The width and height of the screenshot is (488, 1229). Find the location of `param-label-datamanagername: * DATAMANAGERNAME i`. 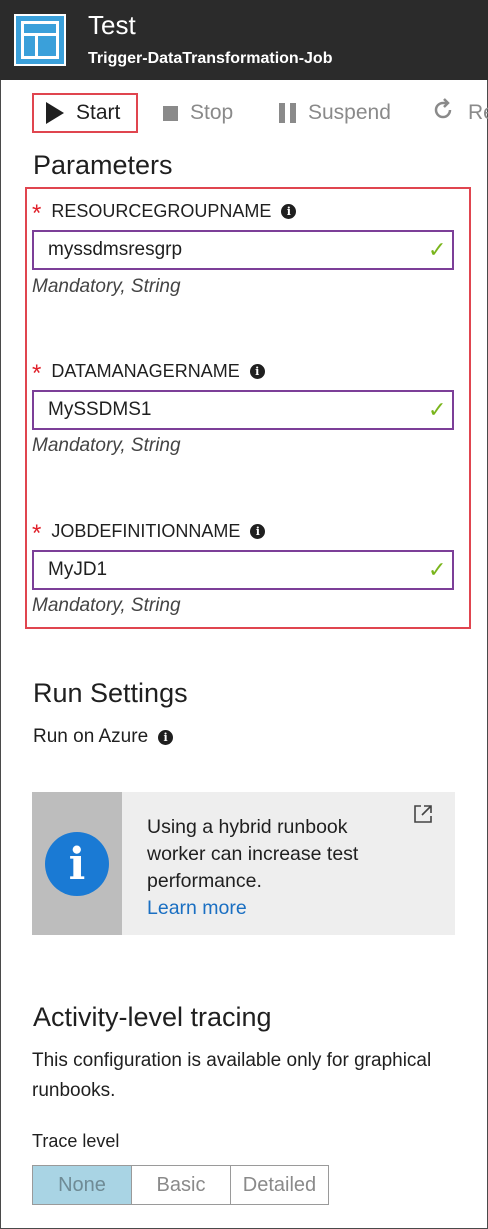

param-label-datamanagername: * DATAMANAGERNAME i is located at coordinates (148, 372).